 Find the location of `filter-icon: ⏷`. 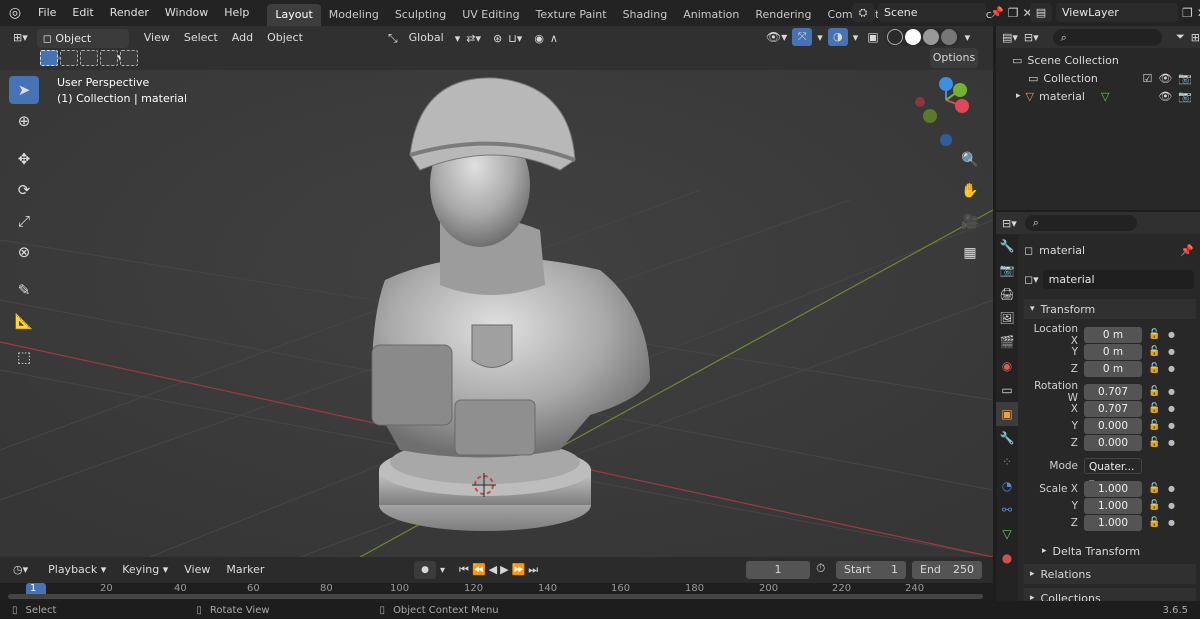

filter-icon: ⏷ is located at coordinates (1180, 37).